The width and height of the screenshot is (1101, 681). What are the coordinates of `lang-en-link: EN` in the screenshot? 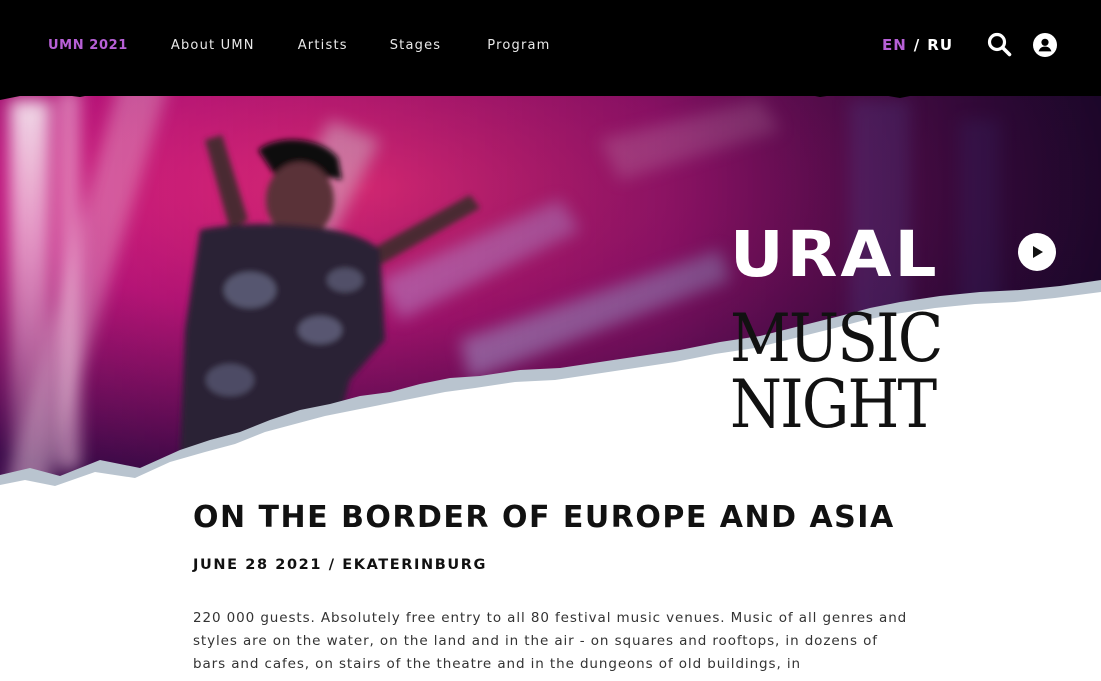 It's located at (894, 45).